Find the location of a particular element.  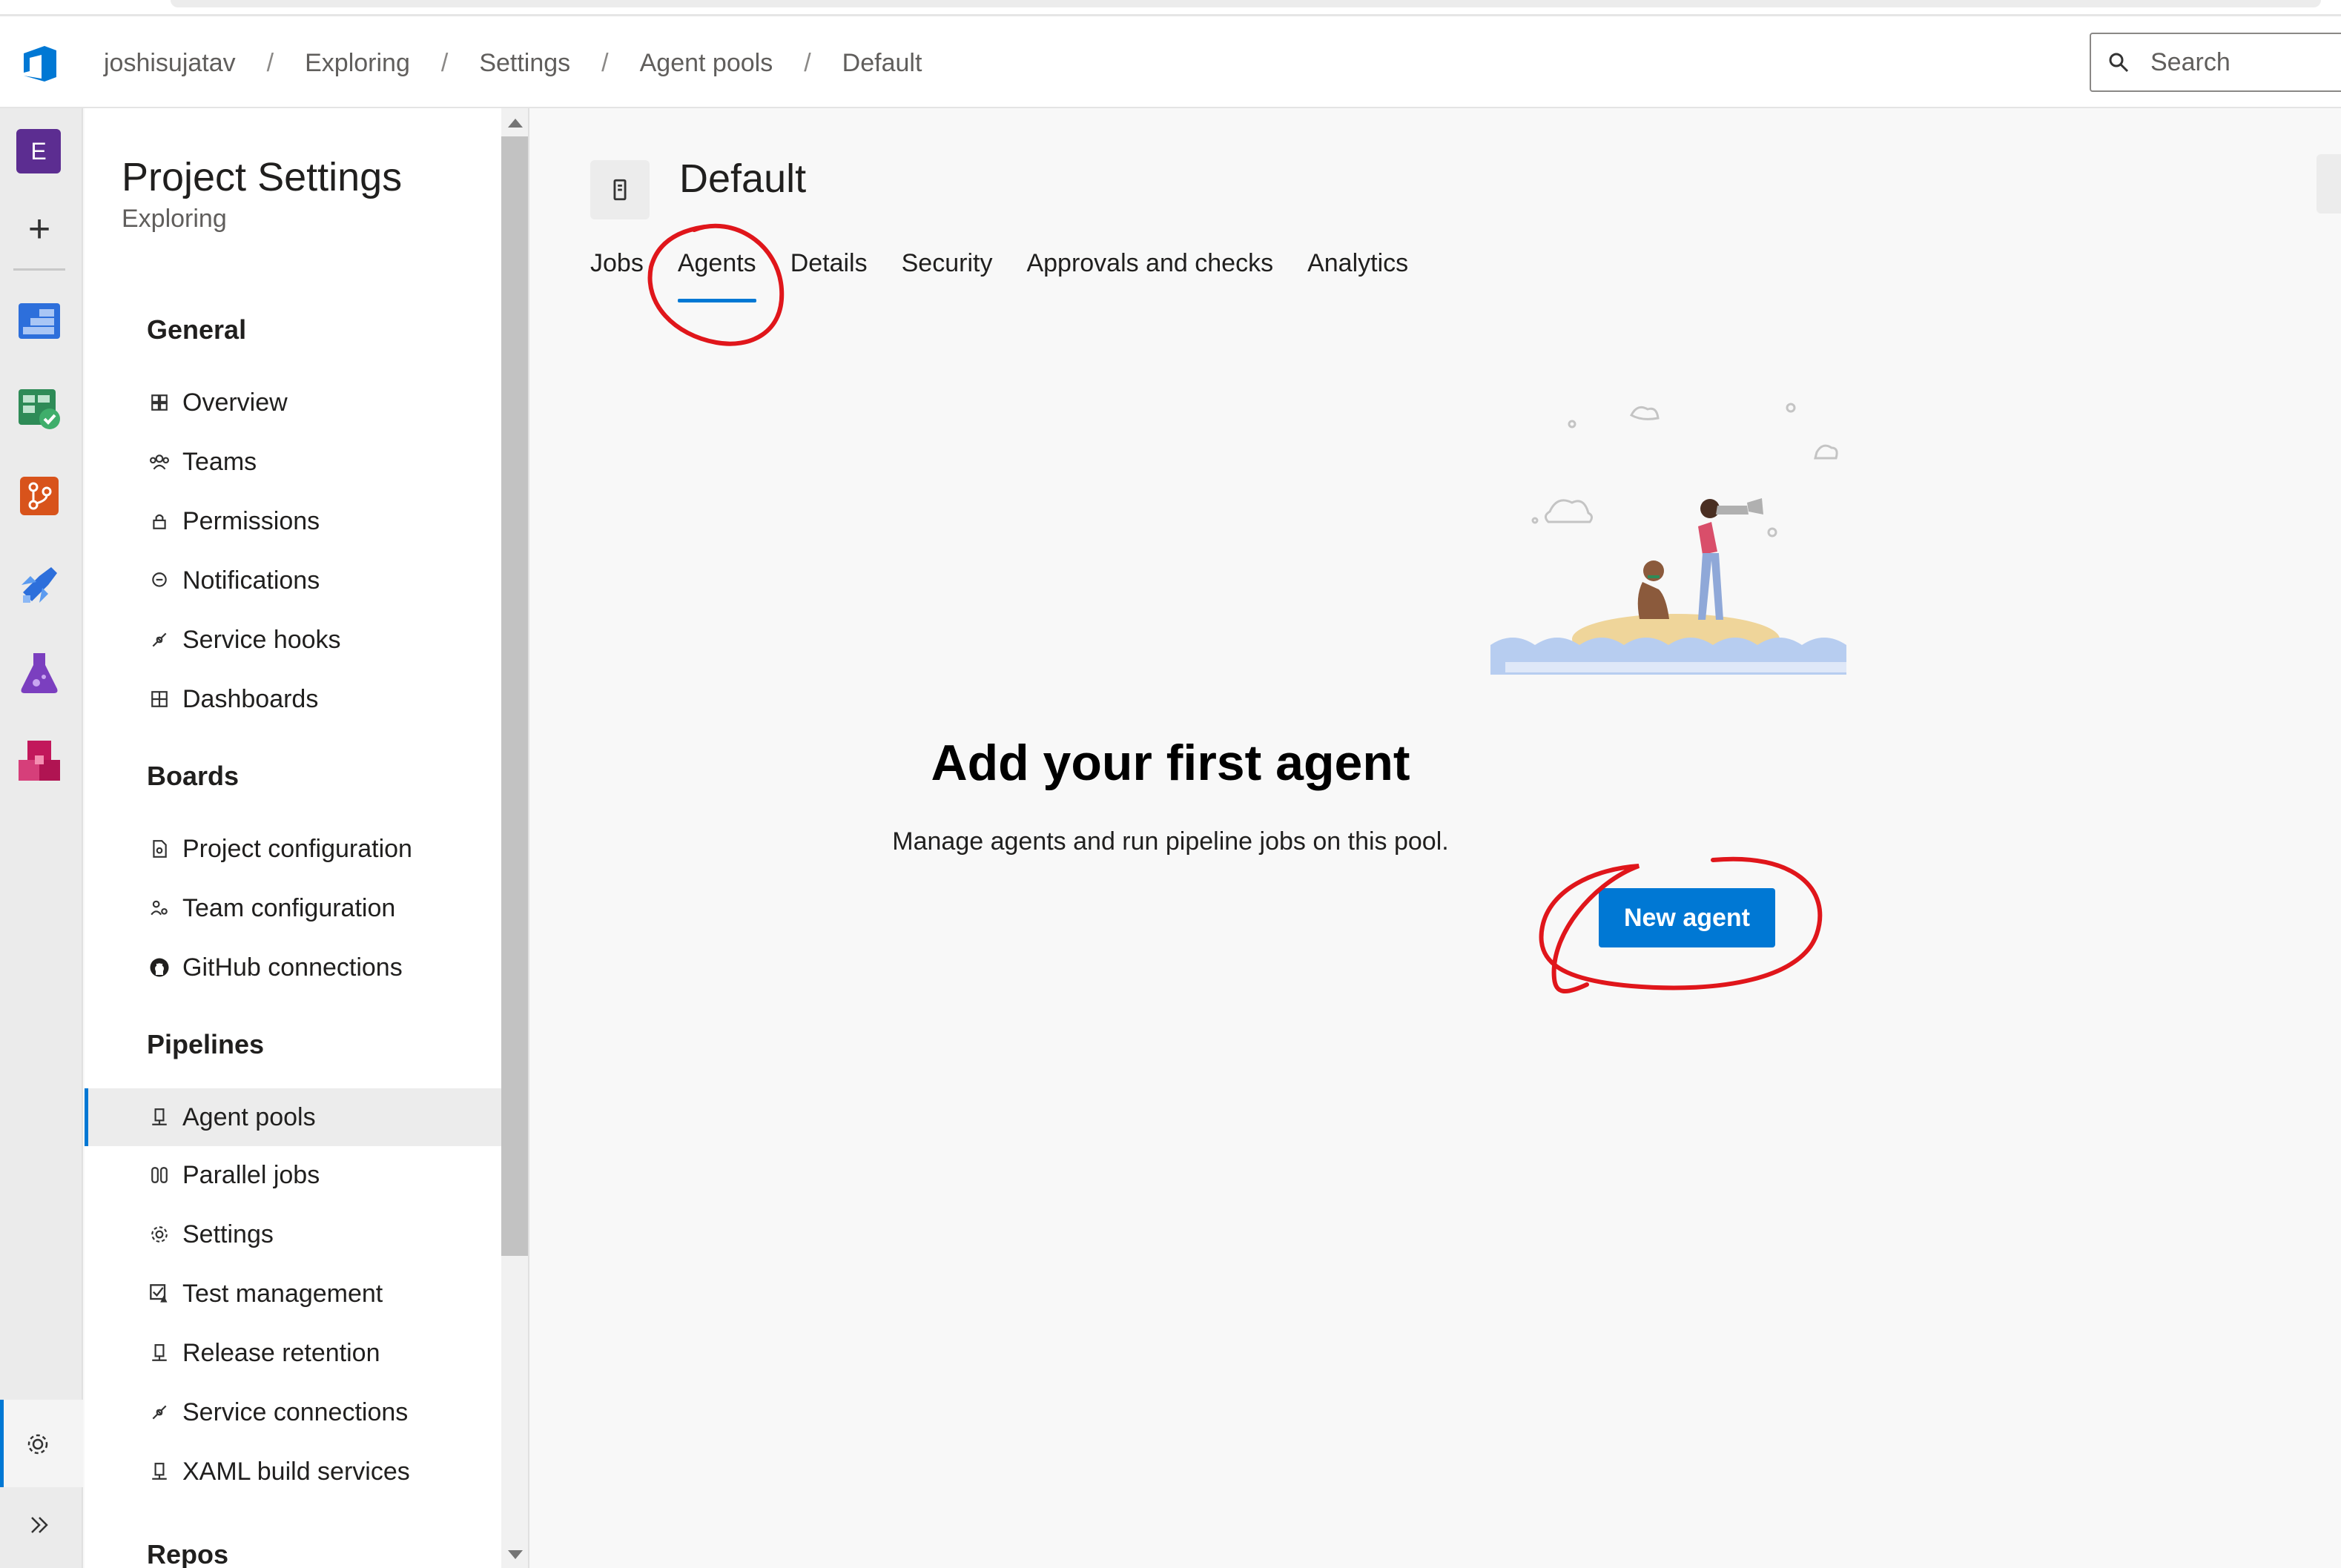

breadcrumb-settings: Settings is located at coordinates (524, 63).